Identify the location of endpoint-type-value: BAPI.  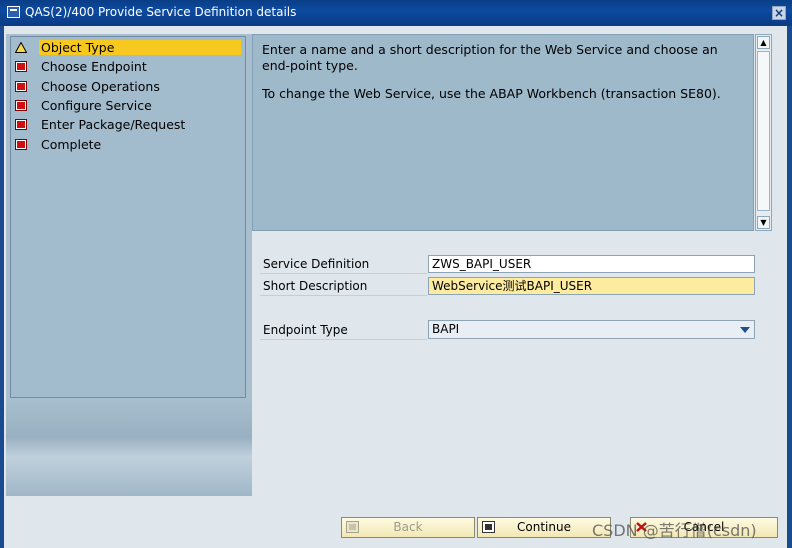
(446, 329).